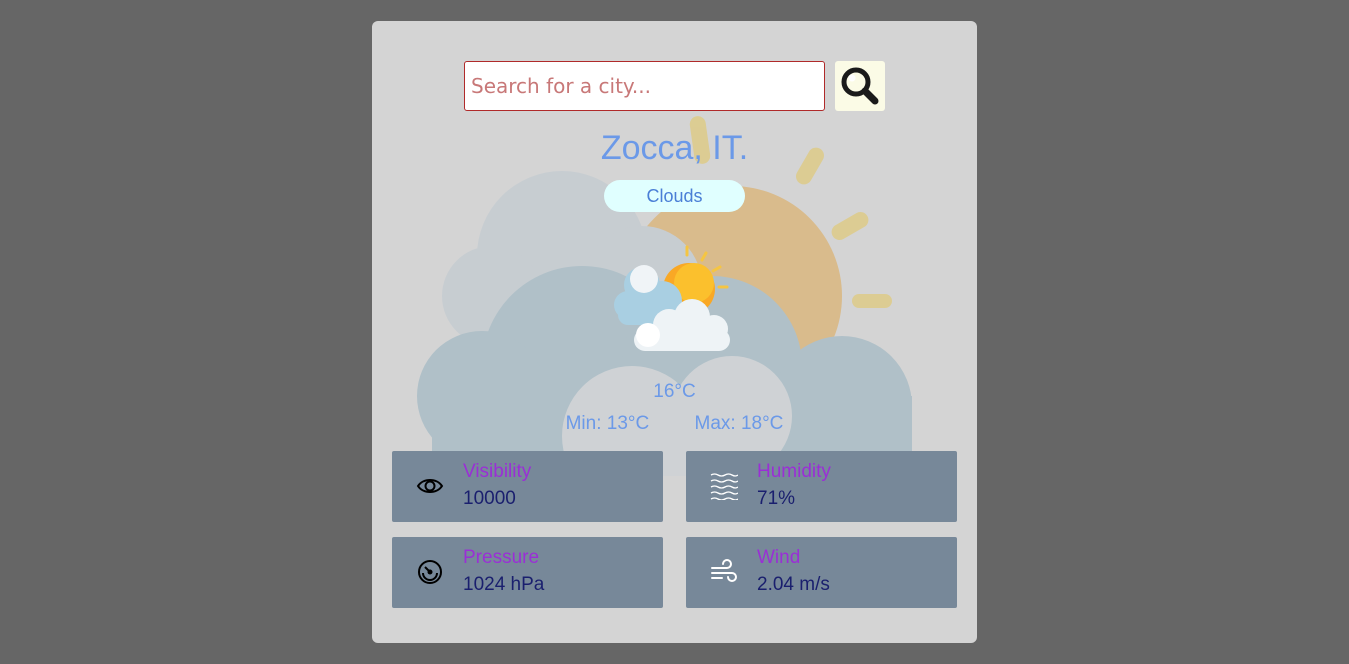 This screenshot has width=1349, height=664. I want to click on waves-icon, so click(724, 486).